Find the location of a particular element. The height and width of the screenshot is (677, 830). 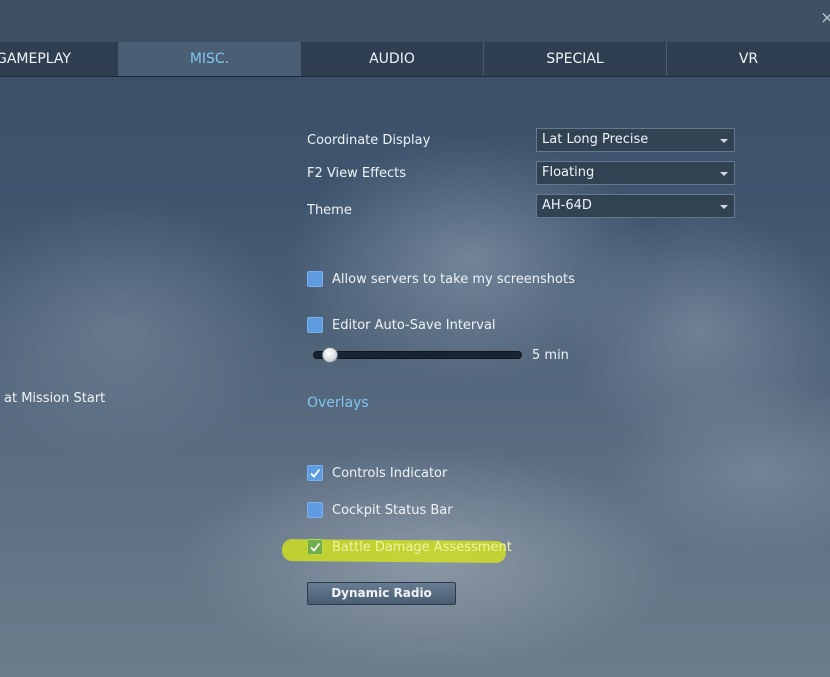

f2-view-effects-value: Floating is located at coordinates (568, 172).